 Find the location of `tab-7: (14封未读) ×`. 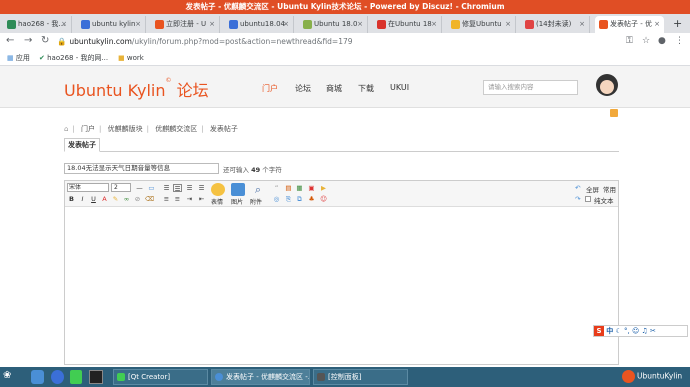

tab-7: (14封未读) × is located at coordinates (555, 24).